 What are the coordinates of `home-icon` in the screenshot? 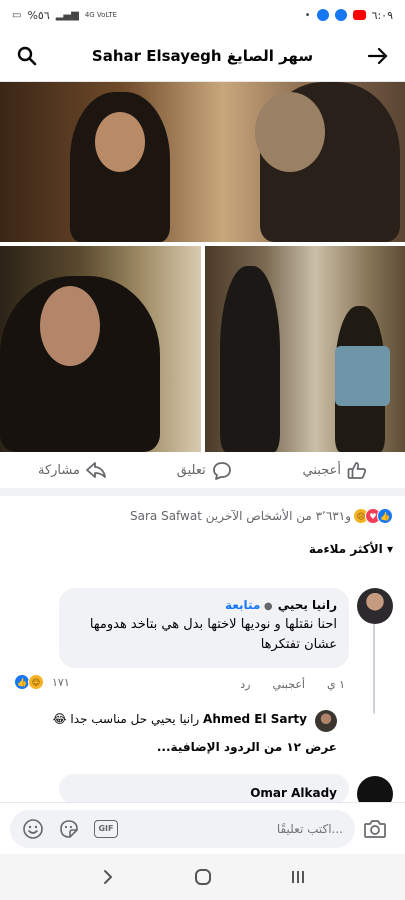 It's located at (202, 877).